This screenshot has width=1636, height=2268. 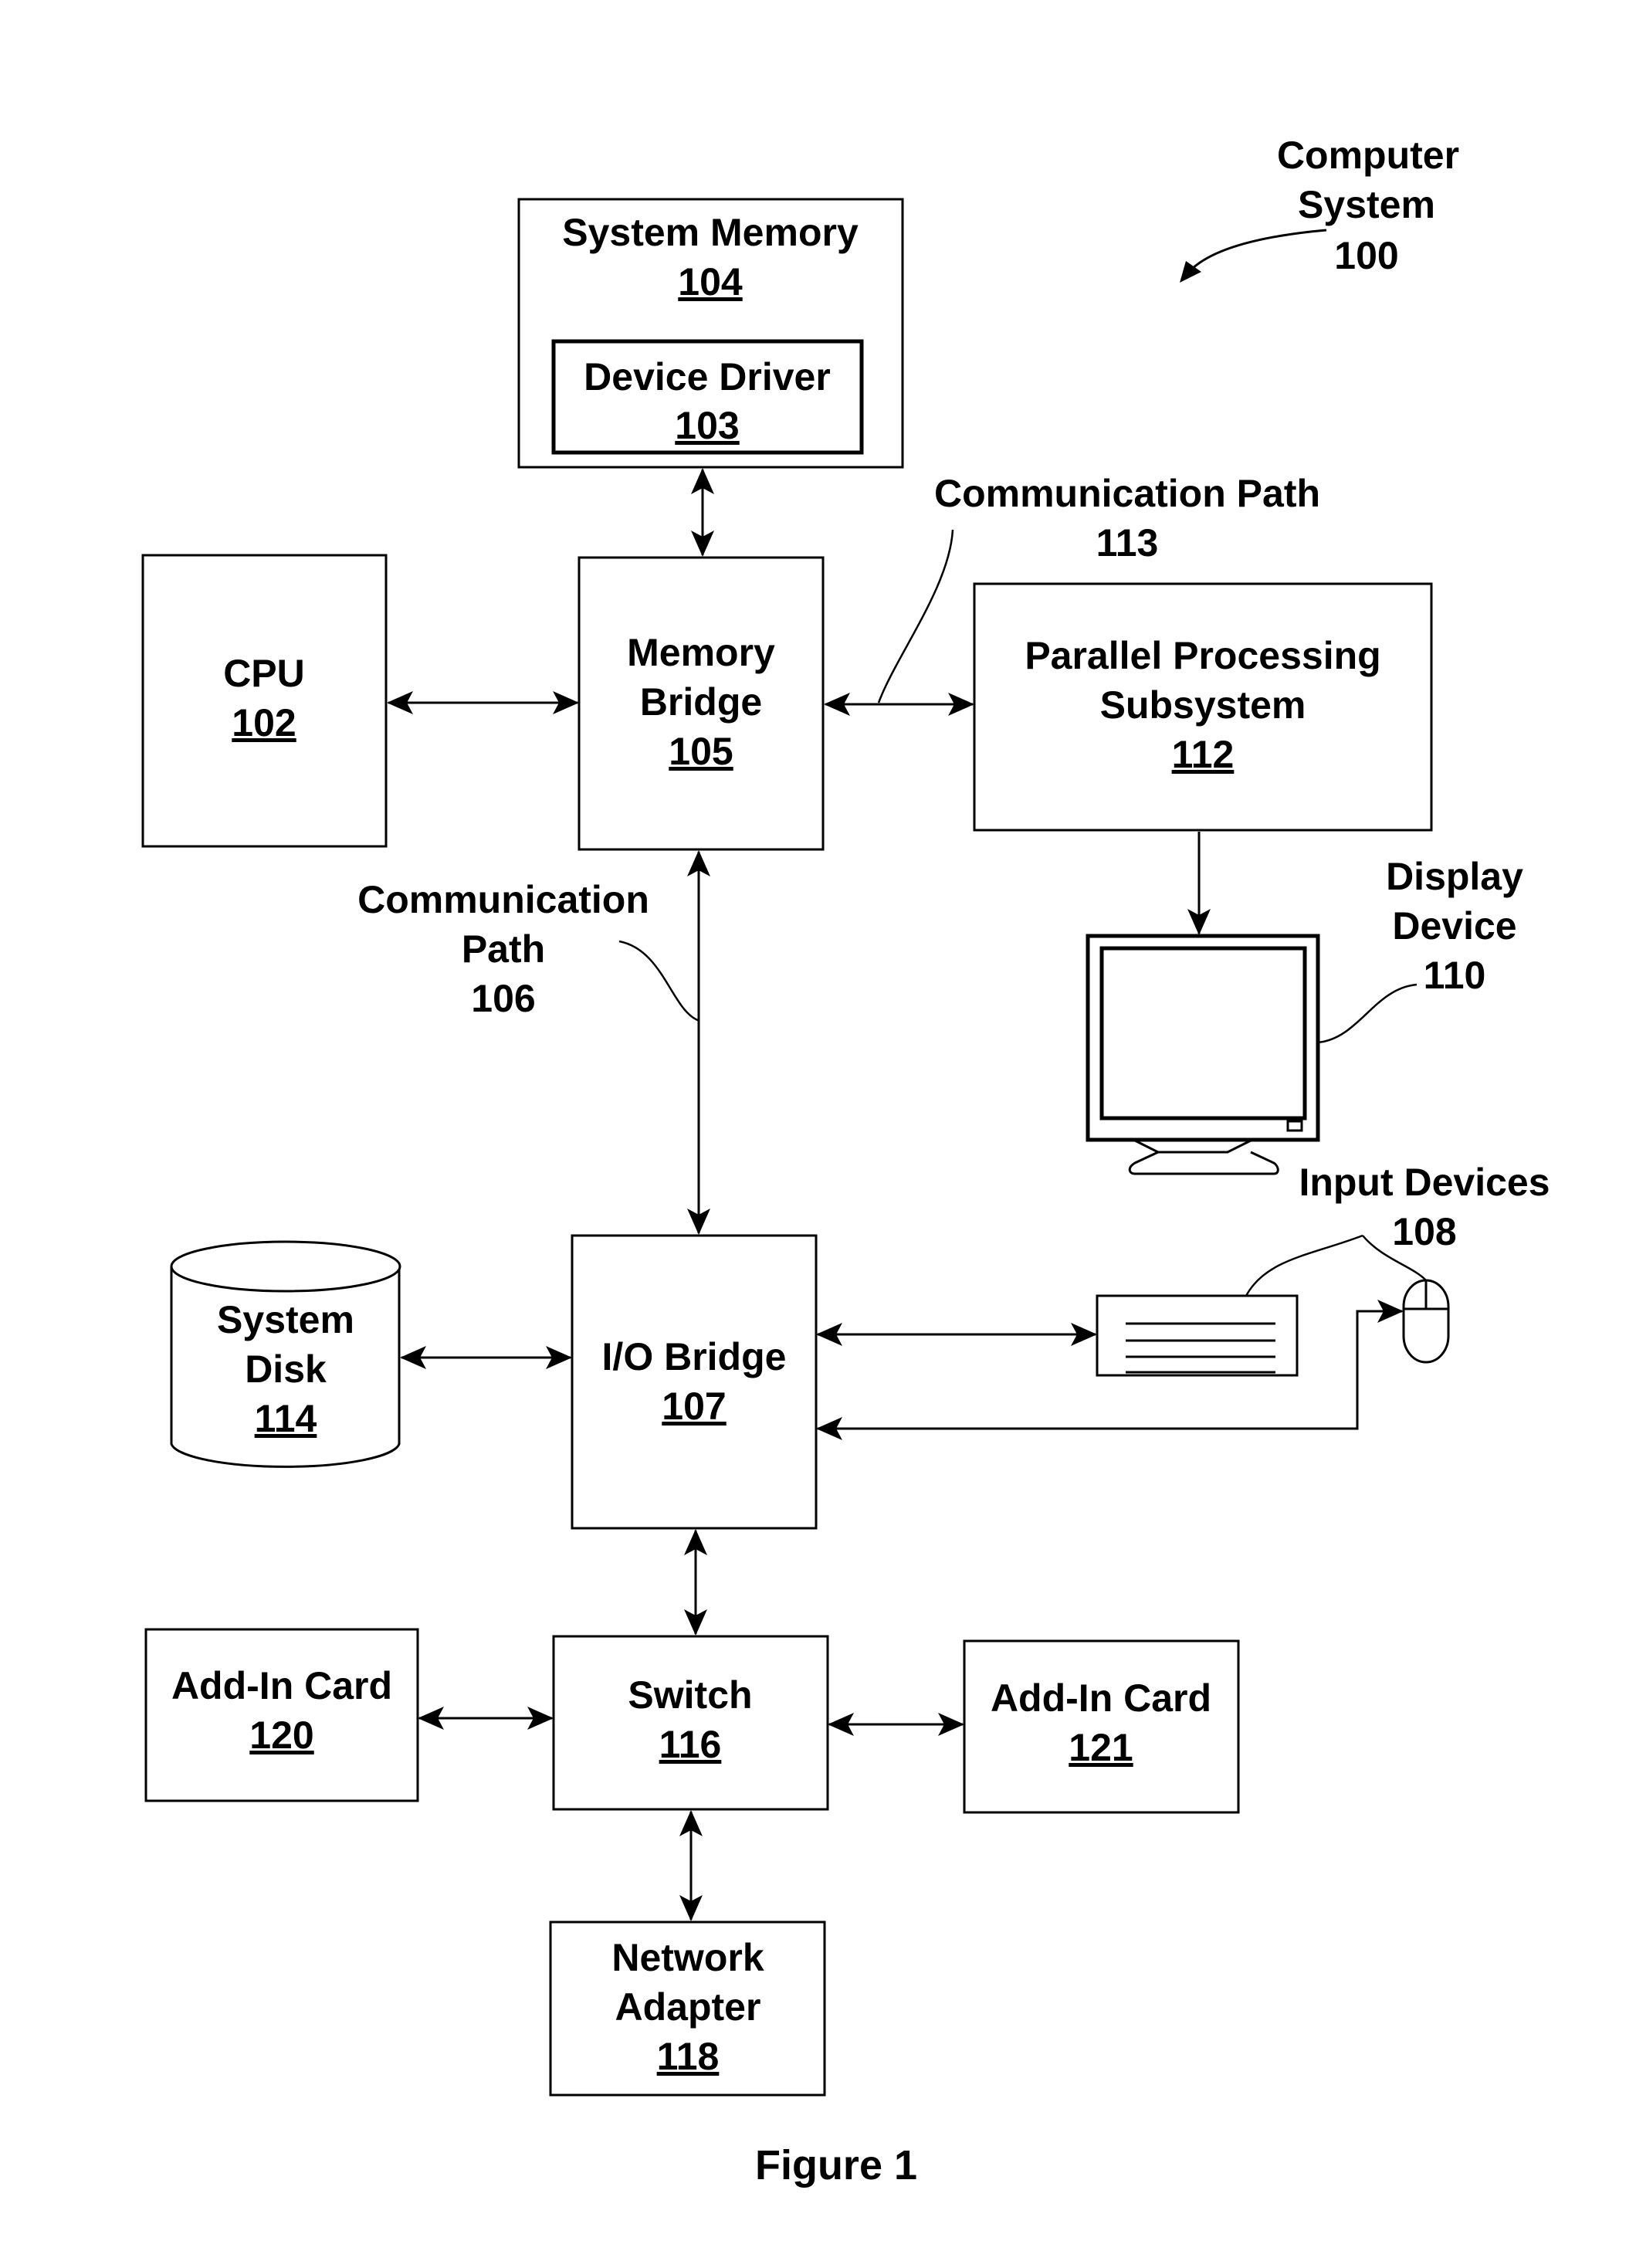 I want to click on display-device-label-line2: Device, so click(x=1454, y=926).